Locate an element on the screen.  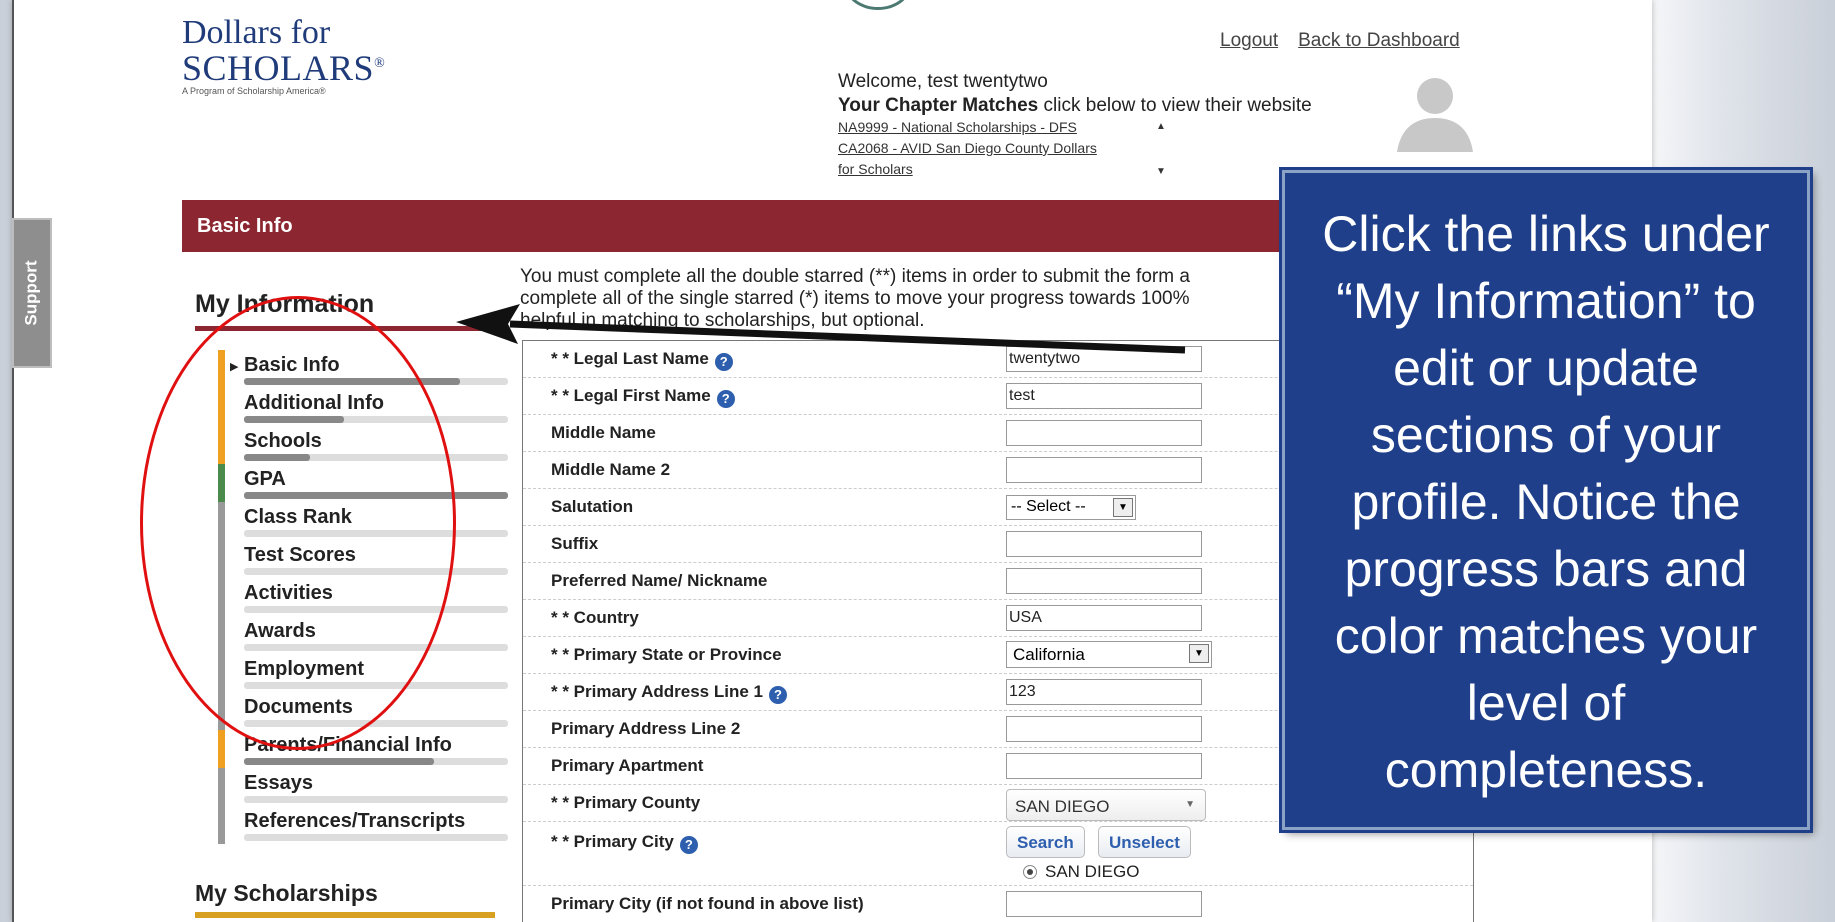
sidebar-item-label: Essays is located at coordinates (278, 783).